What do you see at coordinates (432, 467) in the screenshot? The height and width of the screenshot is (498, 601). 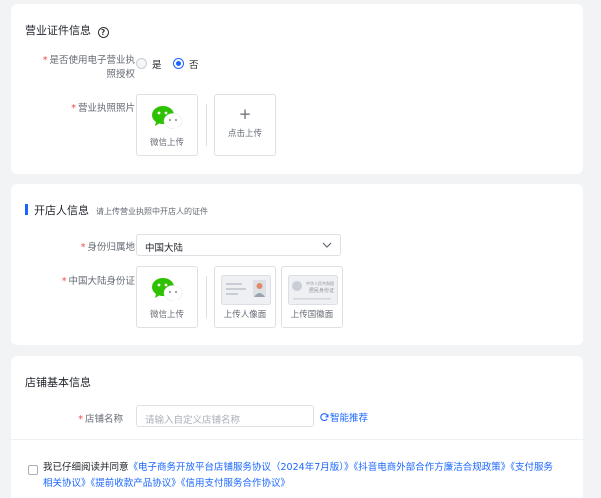 I see `agreement-doc-compliance: 《抖音电商外部合作方廉洁合规政策》` at bounding box center [432, 467].